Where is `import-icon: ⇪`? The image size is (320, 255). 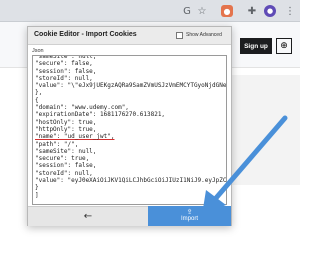 import-icon: ⇪ is located at coordinates (189, 212).